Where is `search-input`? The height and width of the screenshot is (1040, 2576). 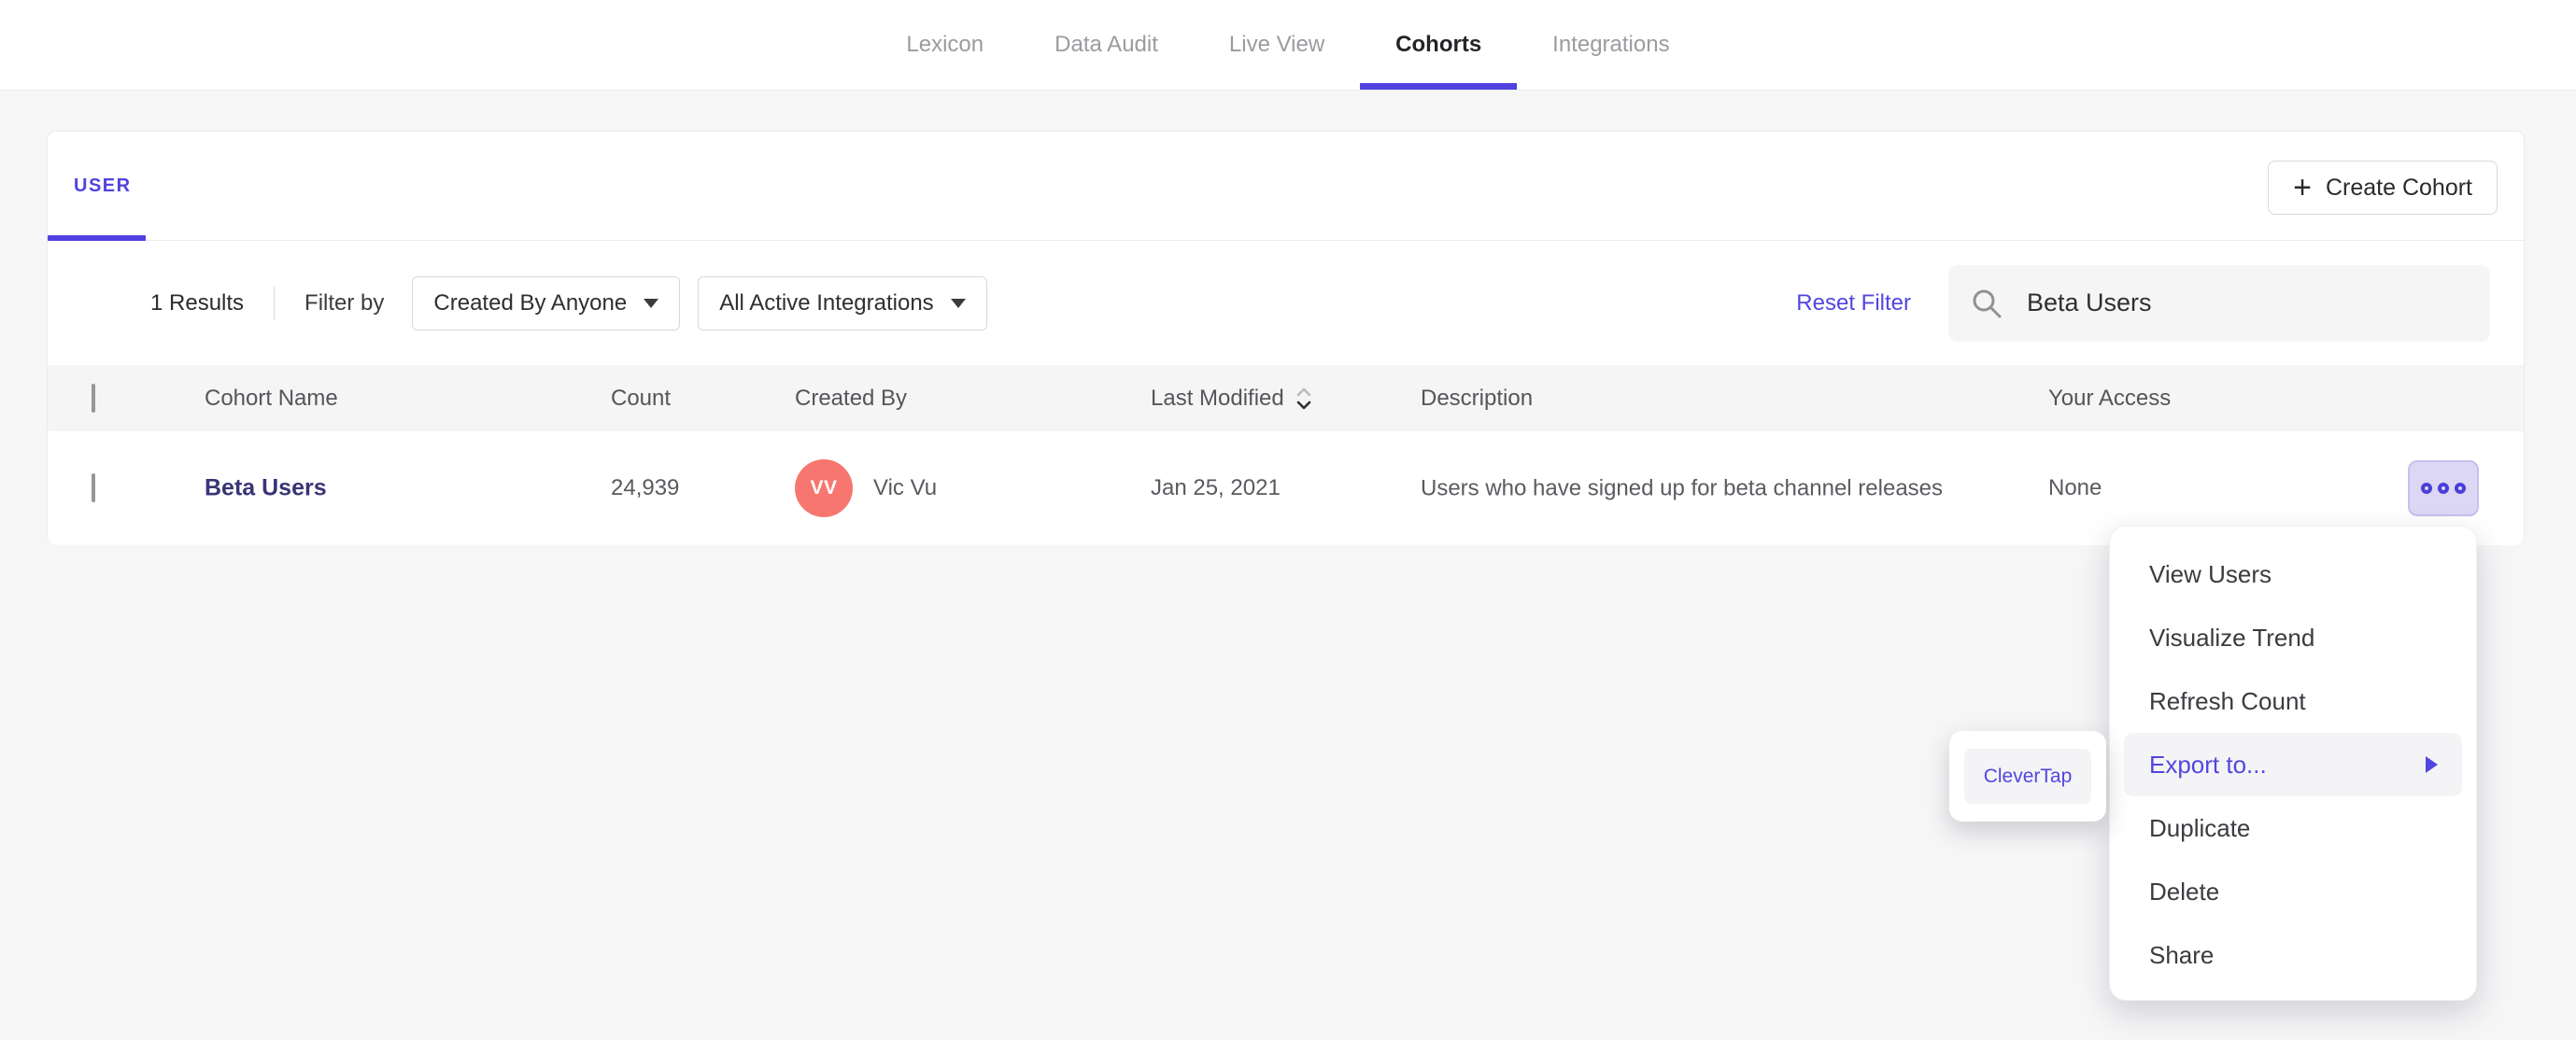
search-input is located at coordinates (2247, 302).